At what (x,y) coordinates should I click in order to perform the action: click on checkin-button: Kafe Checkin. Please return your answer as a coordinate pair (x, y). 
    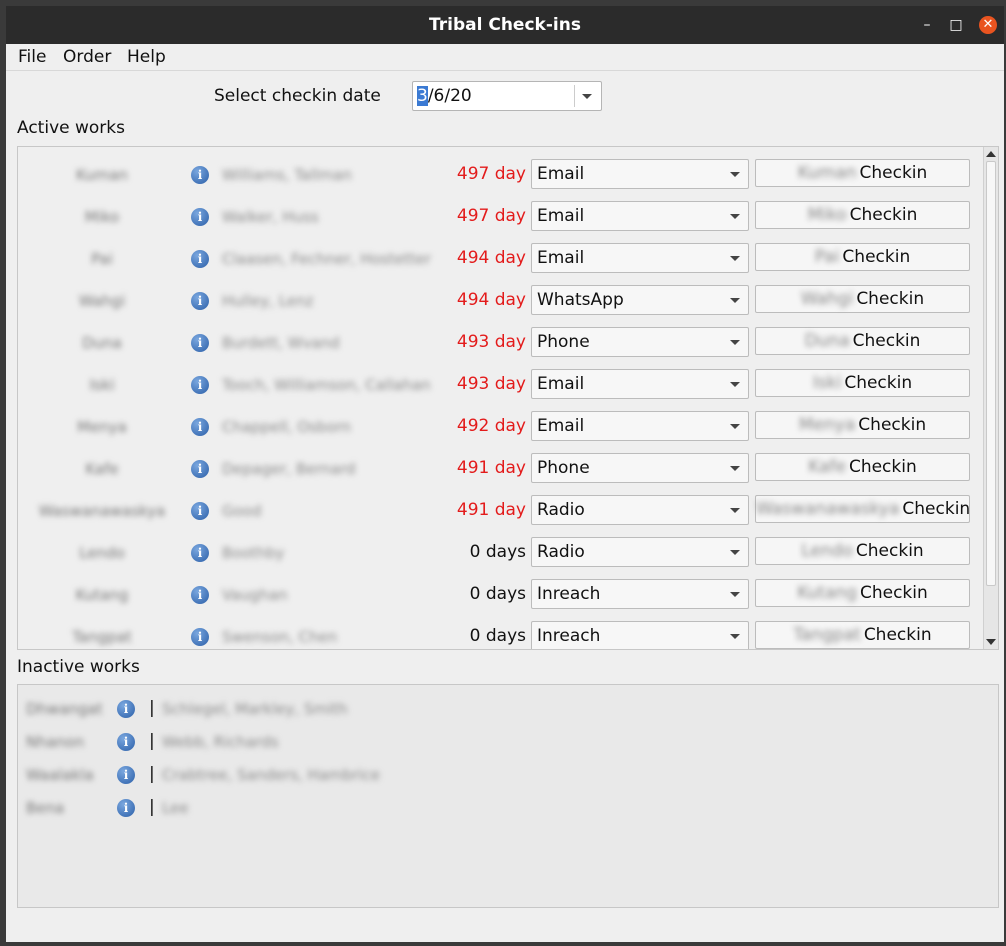
    Looking at the image, I should click on (862, 467).